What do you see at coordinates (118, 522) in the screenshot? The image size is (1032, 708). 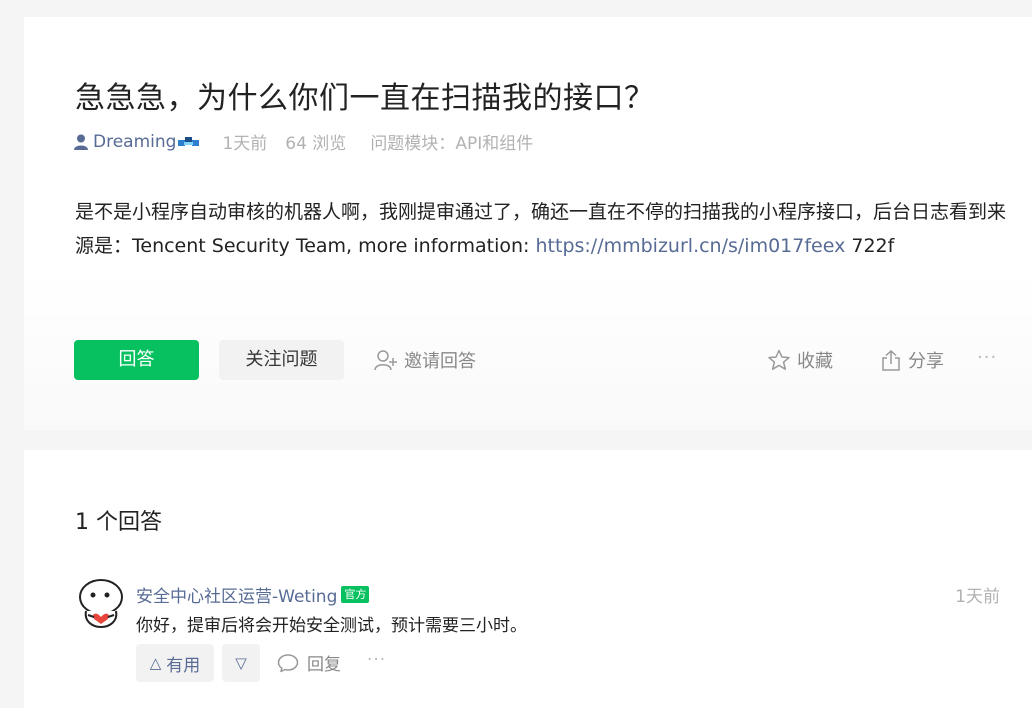 I see `answer-count: 1 个回答` at bounding box center [118, 522].